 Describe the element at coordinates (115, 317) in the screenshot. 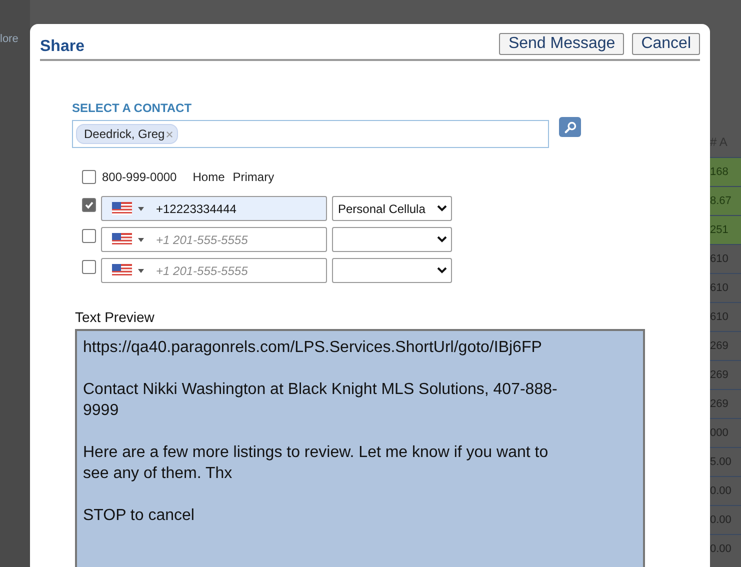

I see `preview-label: Text Preview` at that location.